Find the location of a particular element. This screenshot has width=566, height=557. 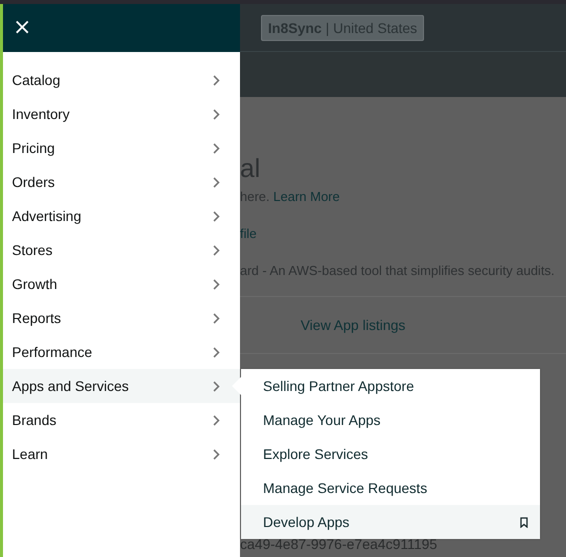

menu-item: Reports is located at coordinates (121, 318).